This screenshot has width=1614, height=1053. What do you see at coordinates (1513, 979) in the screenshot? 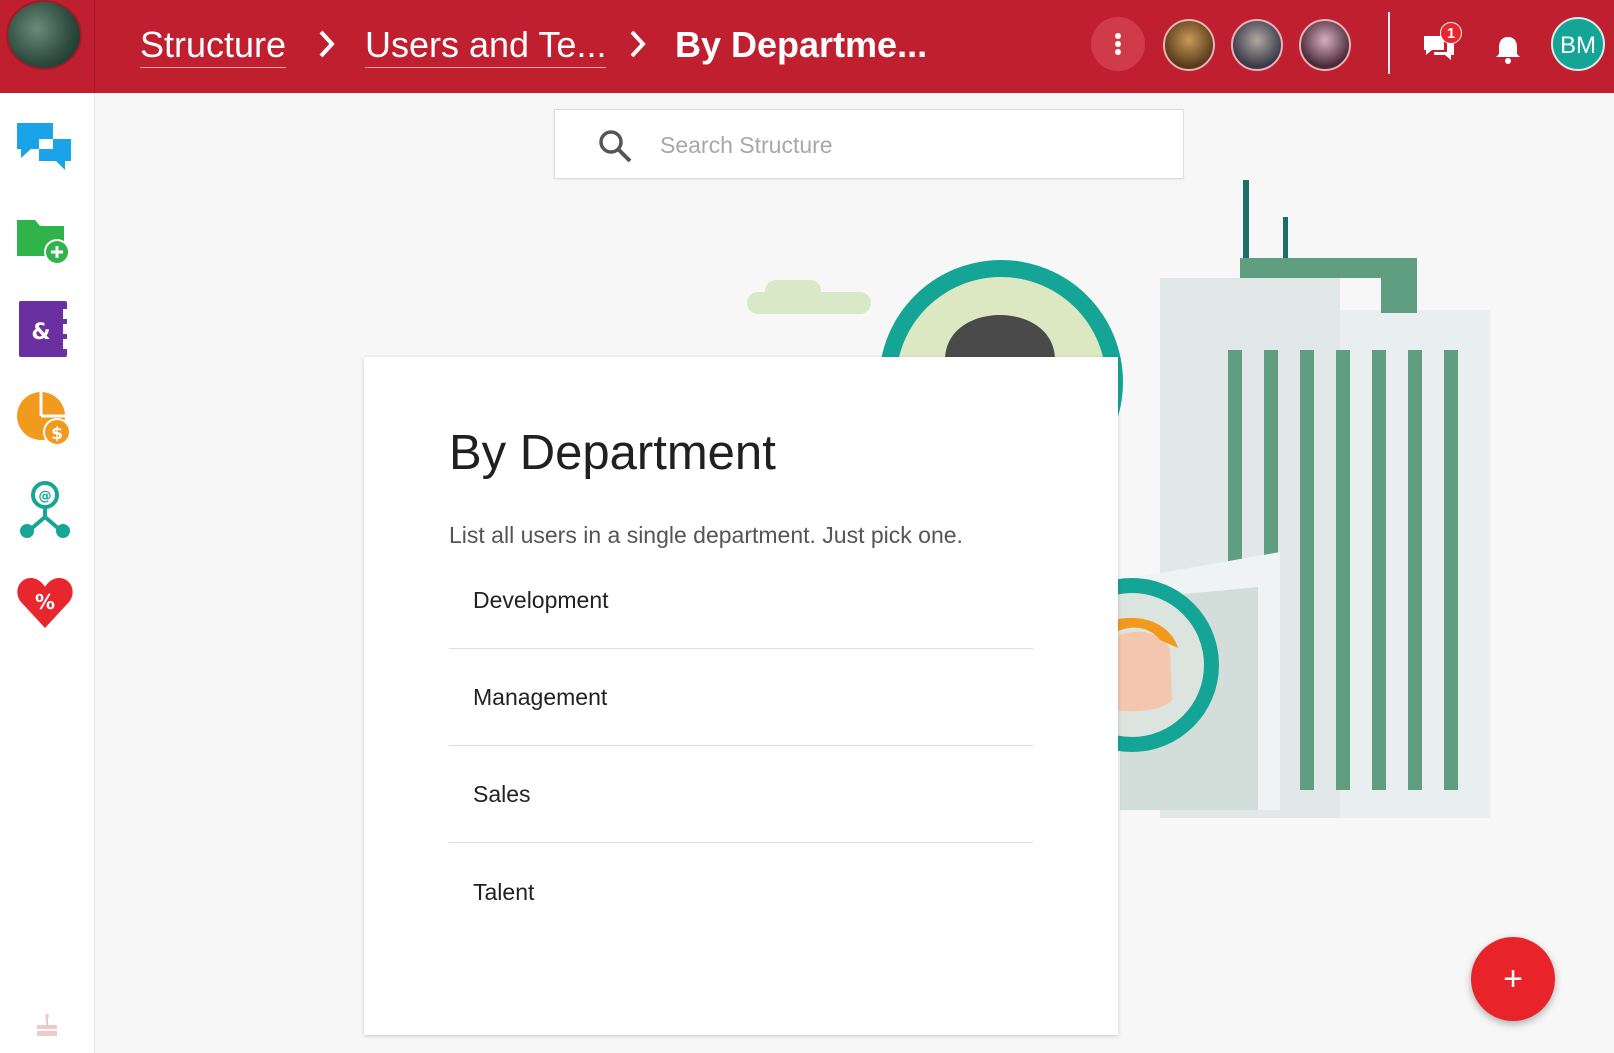
I see `add-button: +` at bounding box center [1513, 979].